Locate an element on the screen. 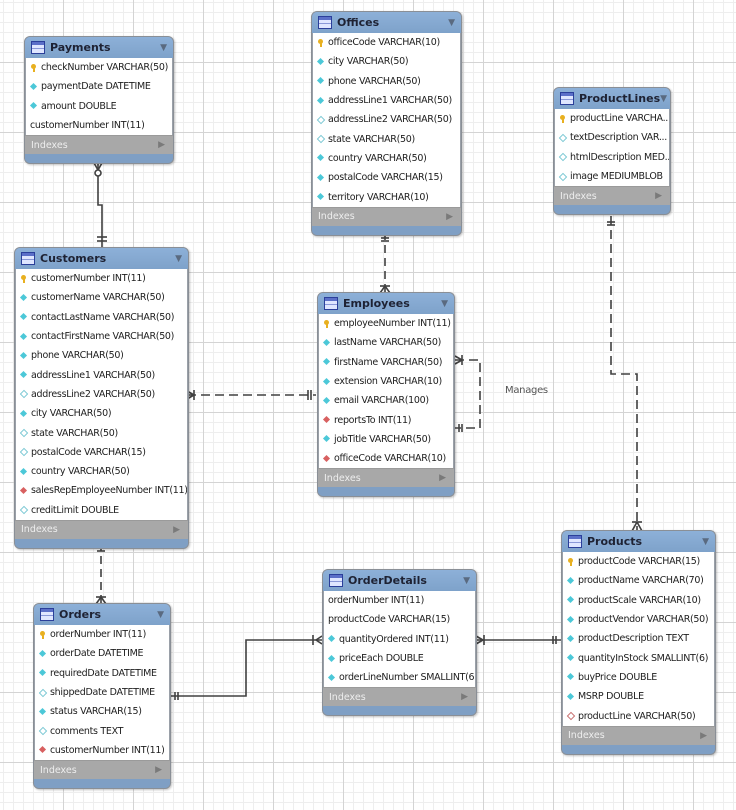 The height and width of the screenshot is (810, 736). relationship-customers-orders is located at coordinates (101, 574).